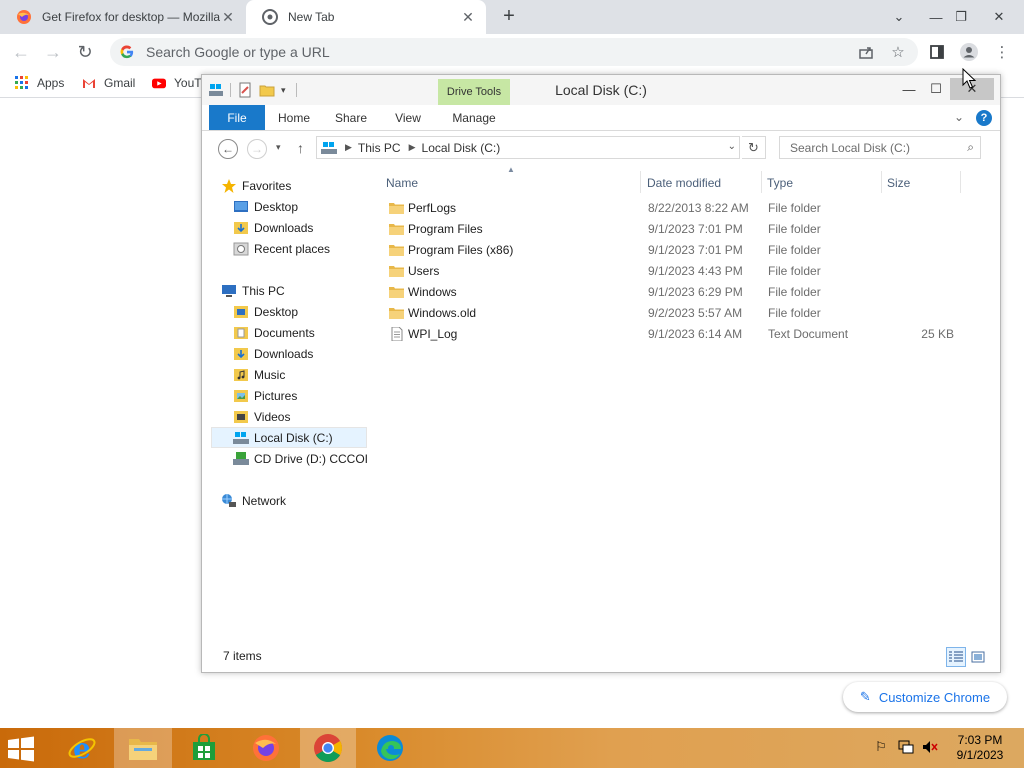  I want to click on taskbar-store, so click(204, 748).